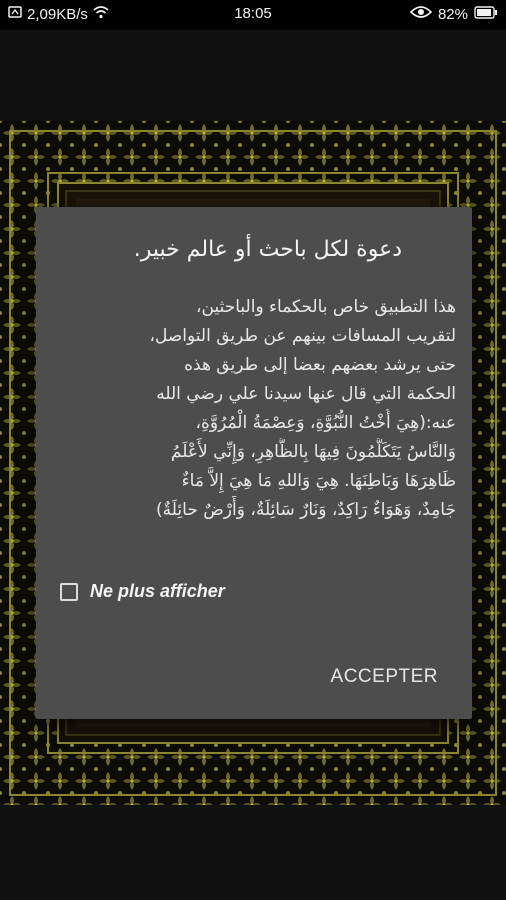 This screenshot has height=900, width=506. I want to click on dialog-message-line: لتقريب المسافات بينهم عن طريق التواصل،, so click(303, 336).